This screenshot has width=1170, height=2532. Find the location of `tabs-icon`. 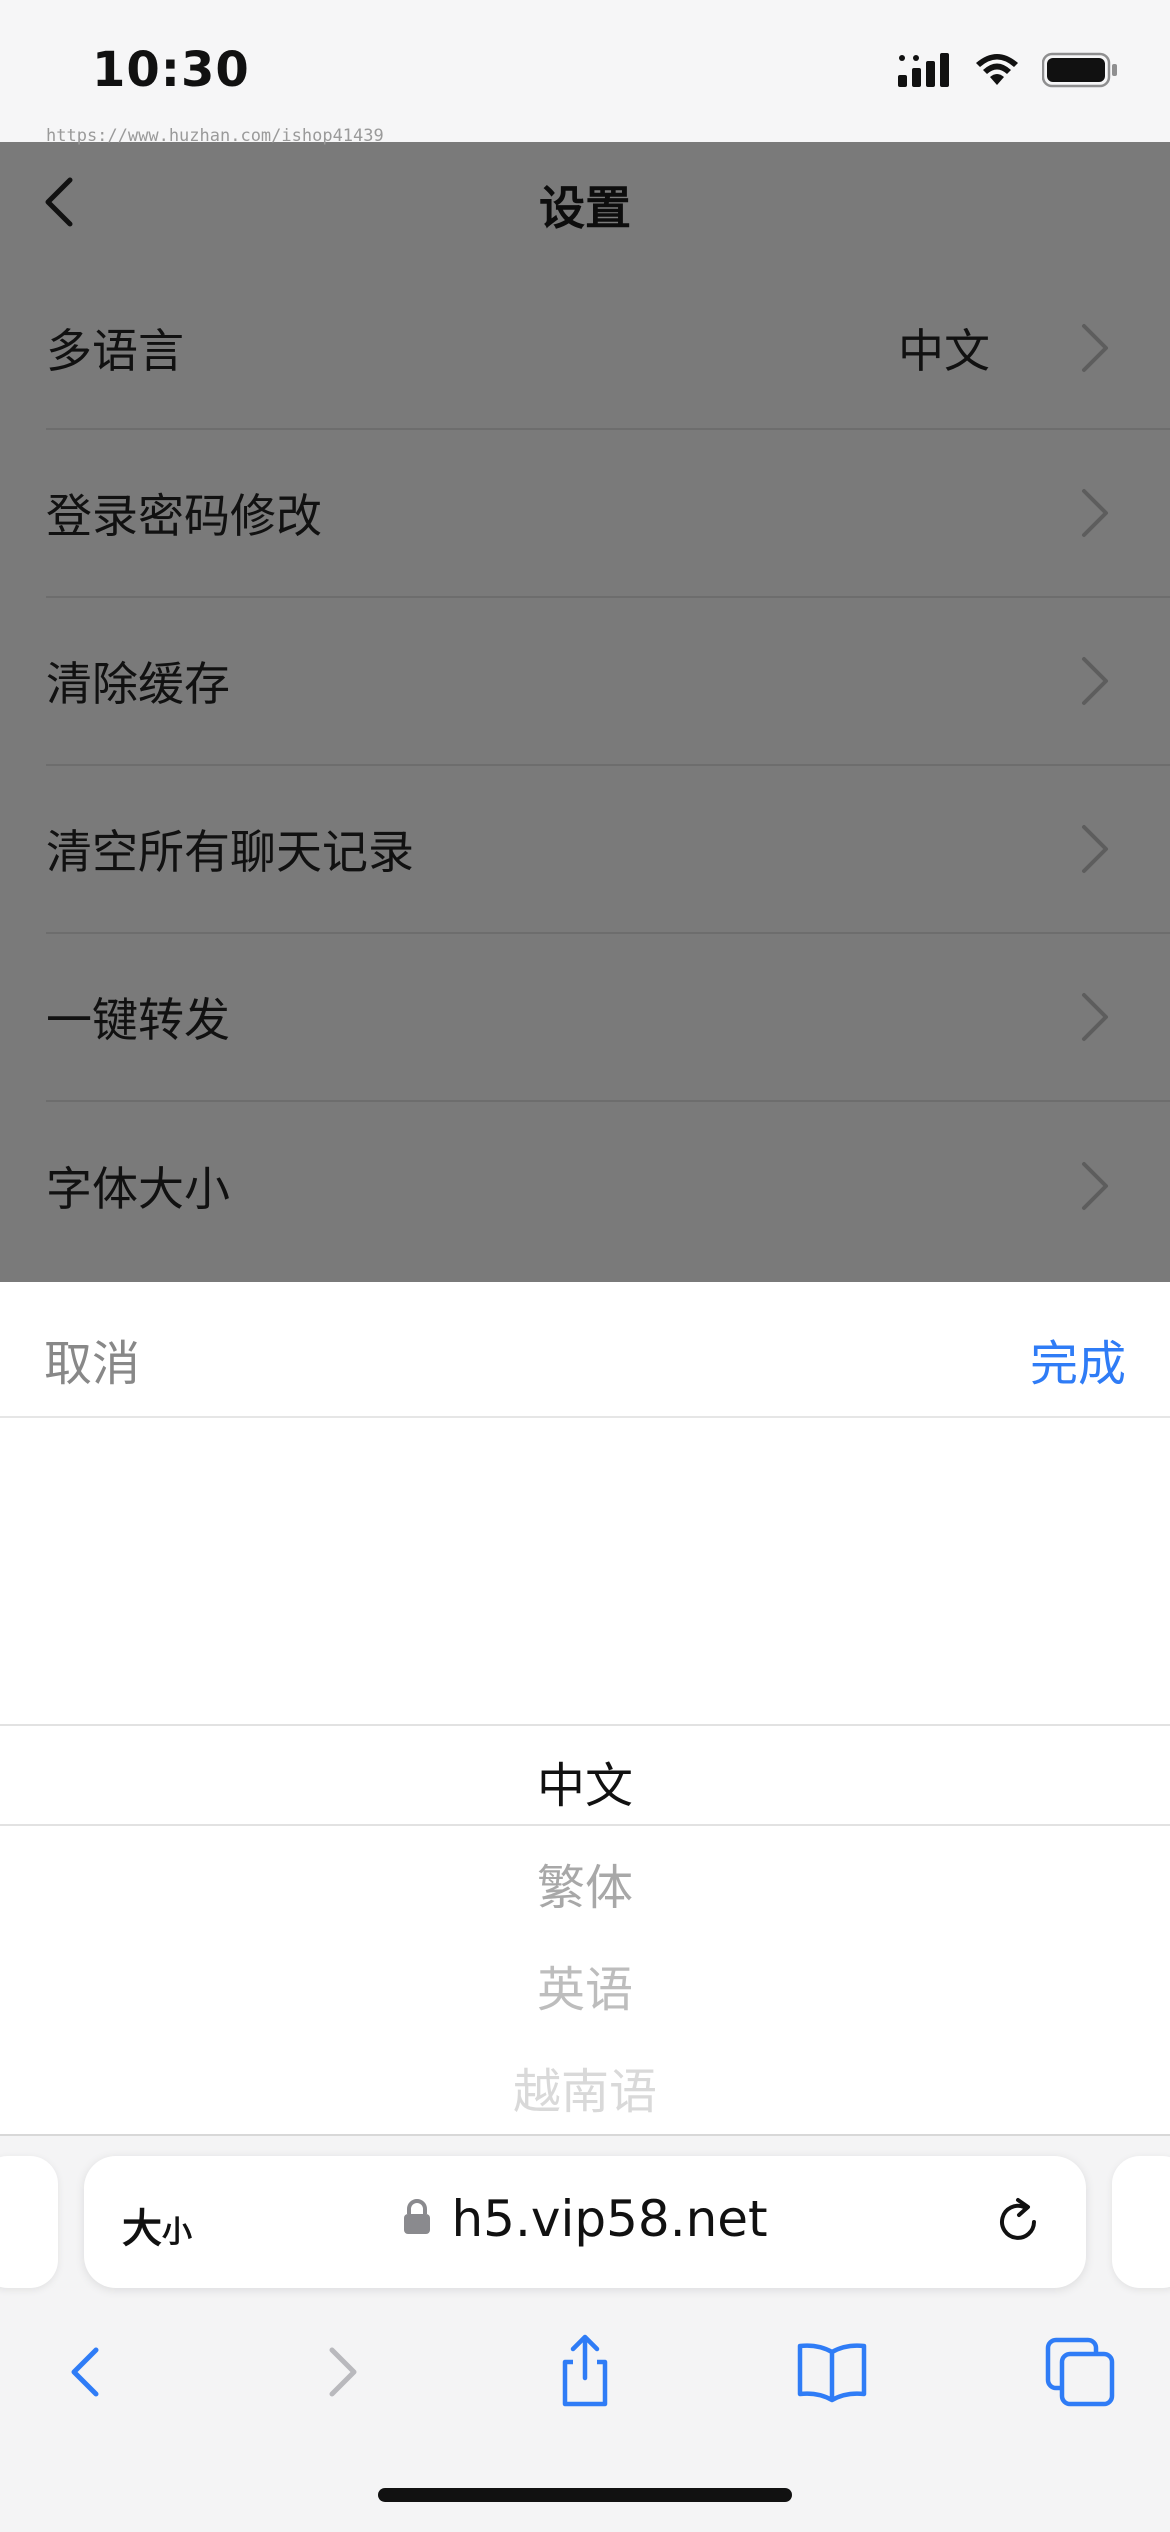

tabs-icon is located at coordinates (1080, 2372).